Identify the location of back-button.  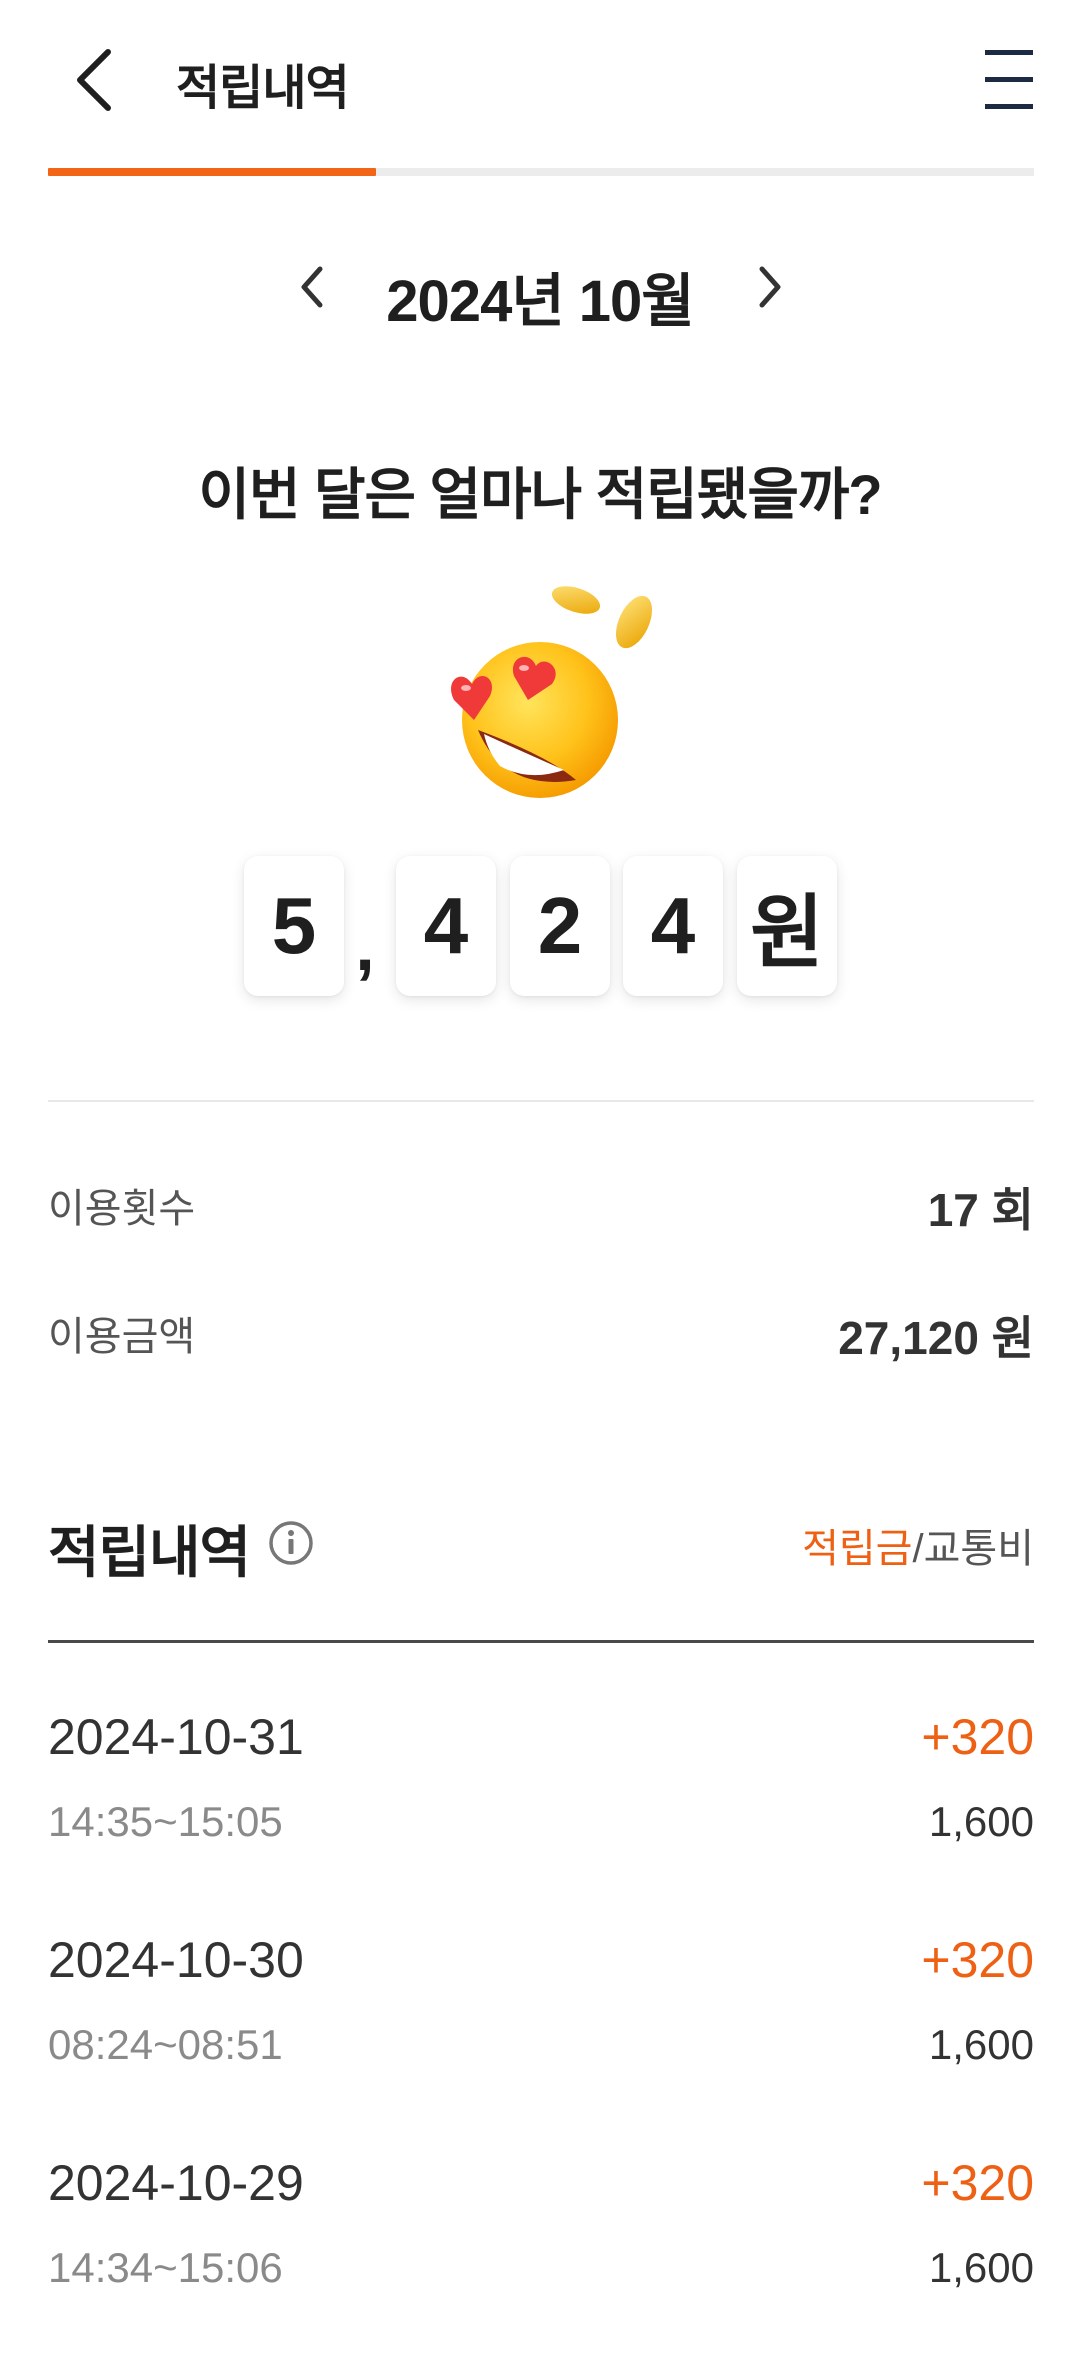
(94, 80).